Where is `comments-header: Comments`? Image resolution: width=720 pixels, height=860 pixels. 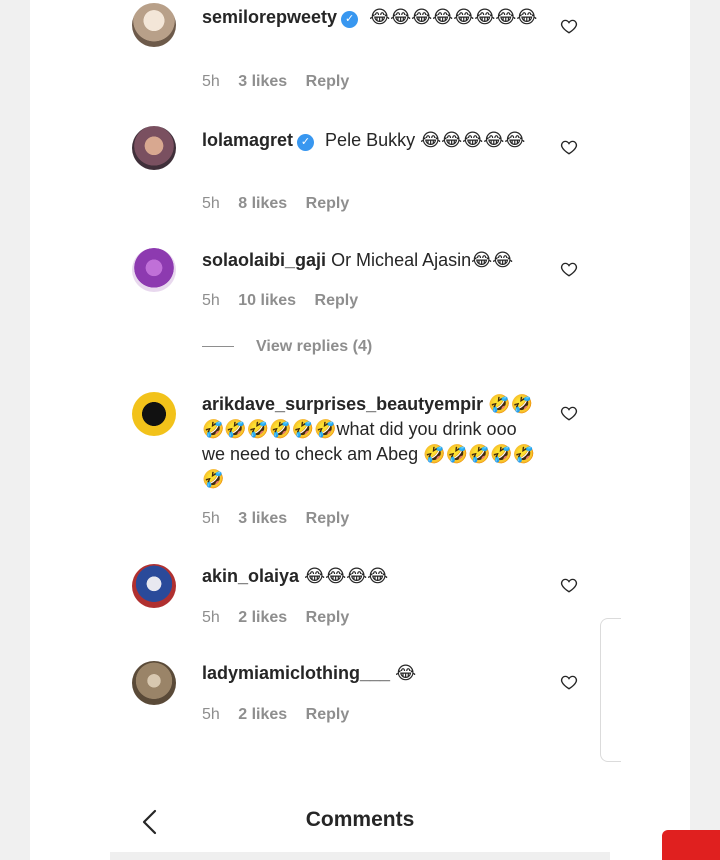 comments-header: Comments is located at coordinates (360, 826).